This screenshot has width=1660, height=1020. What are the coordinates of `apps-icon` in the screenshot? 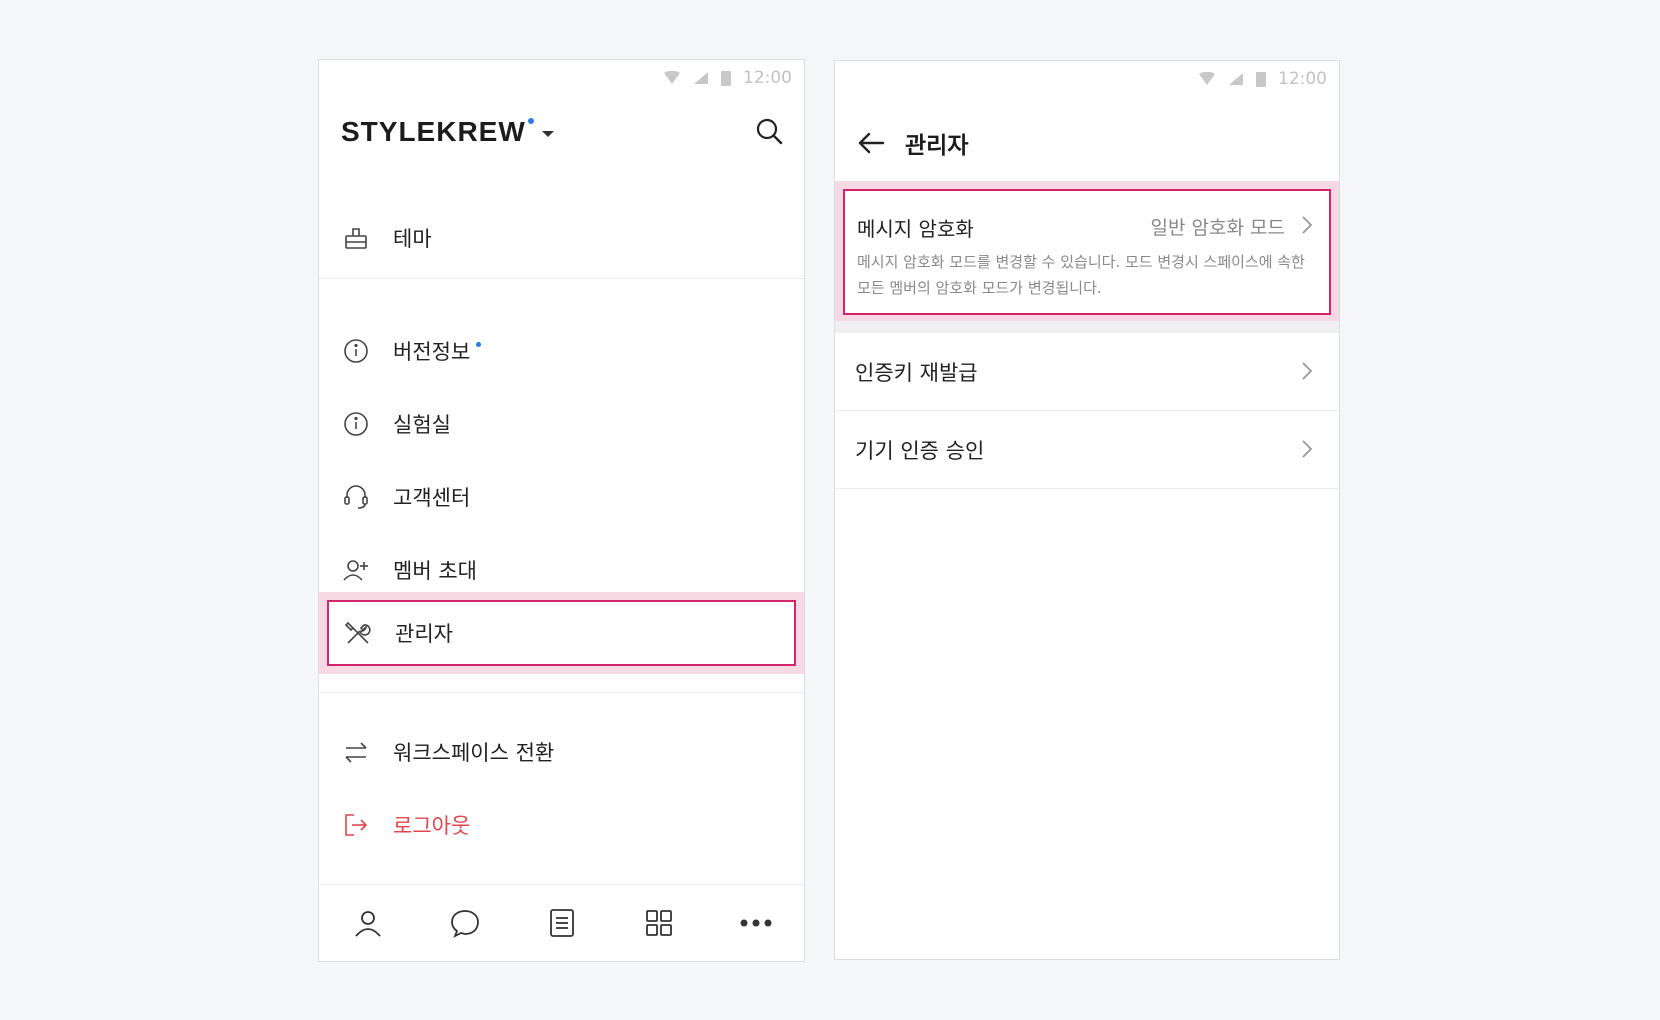 It's located at (658, 923).